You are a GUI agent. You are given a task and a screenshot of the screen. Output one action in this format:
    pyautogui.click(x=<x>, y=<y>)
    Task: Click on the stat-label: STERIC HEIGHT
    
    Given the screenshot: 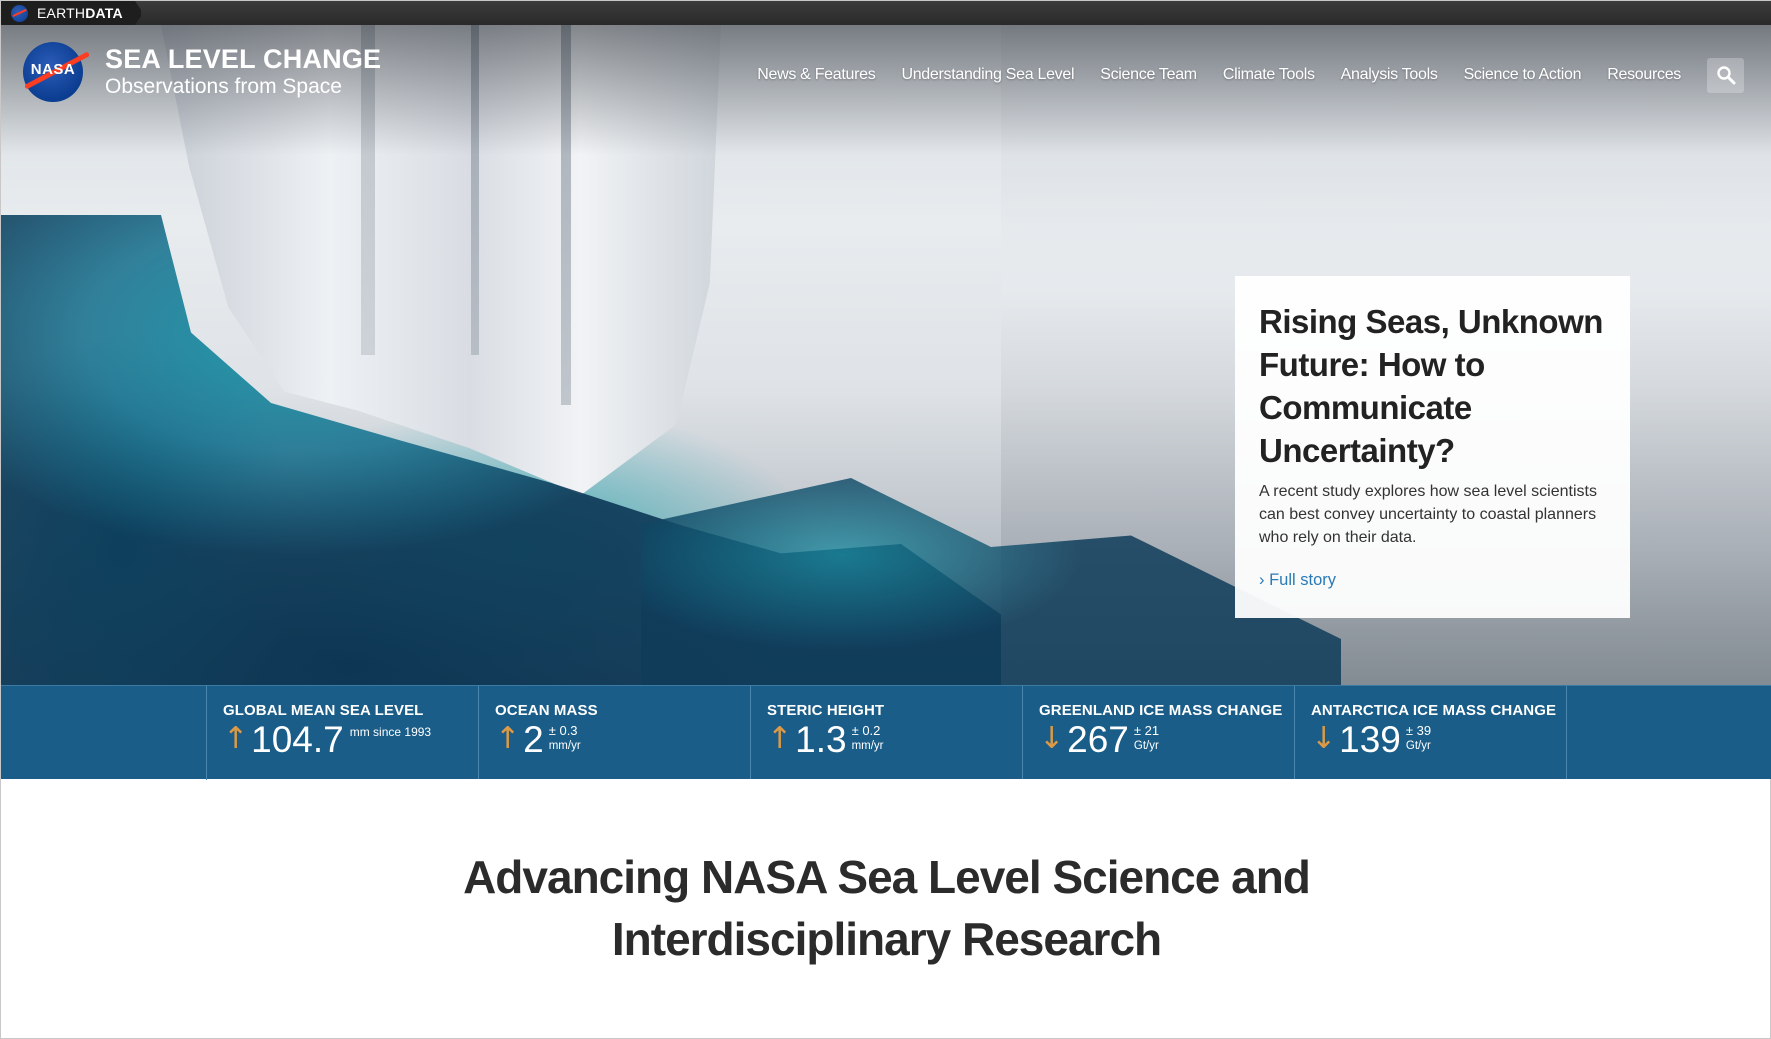 What is the action you would take?
    pyautogui.click(x=826, y=710)
    